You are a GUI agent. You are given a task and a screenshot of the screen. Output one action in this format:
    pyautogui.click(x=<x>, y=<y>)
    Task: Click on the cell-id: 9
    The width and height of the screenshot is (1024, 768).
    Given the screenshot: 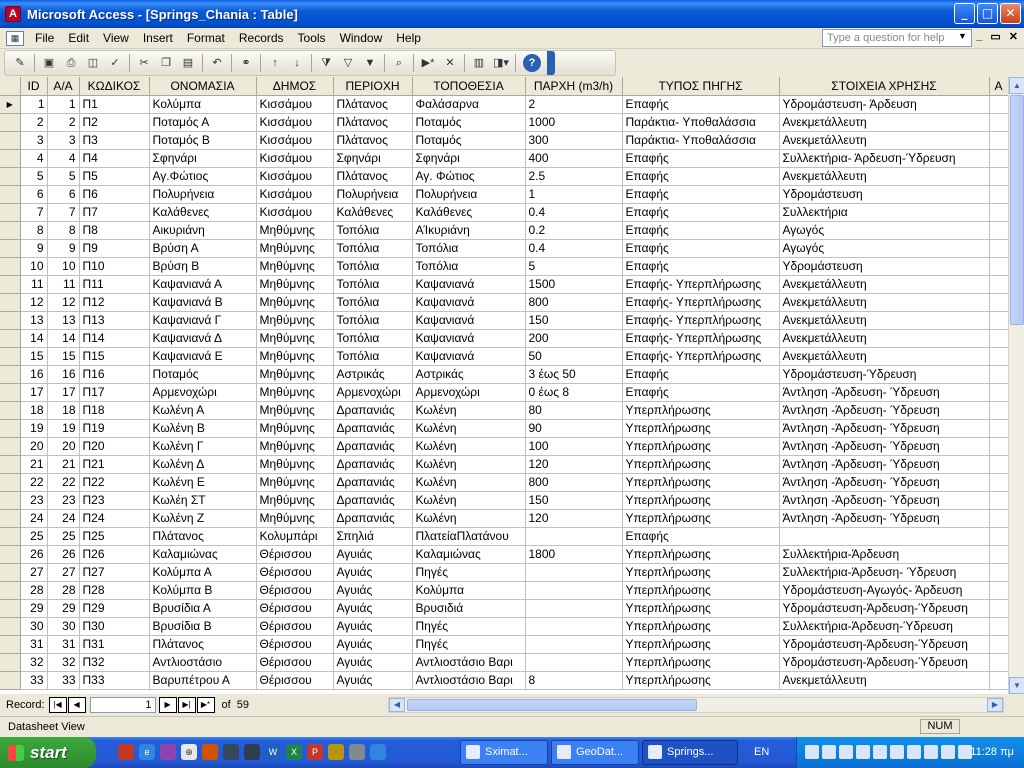 What is the action you would take?
    pyautogui.click(x=34, y=248)
    